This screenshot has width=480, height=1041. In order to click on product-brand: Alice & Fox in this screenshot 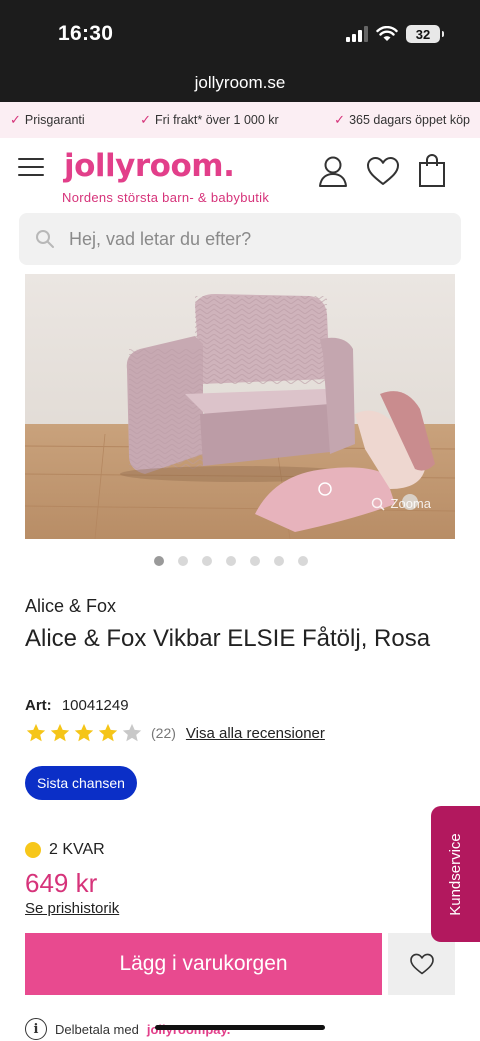, I will do `click(70, 606)`.